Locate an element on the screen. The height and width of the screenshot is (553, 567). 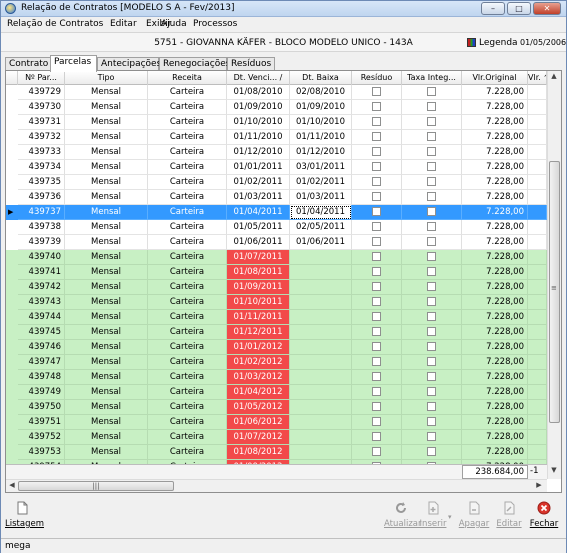
tab-residuos: Resíduos is located at coordinates (251, 64).